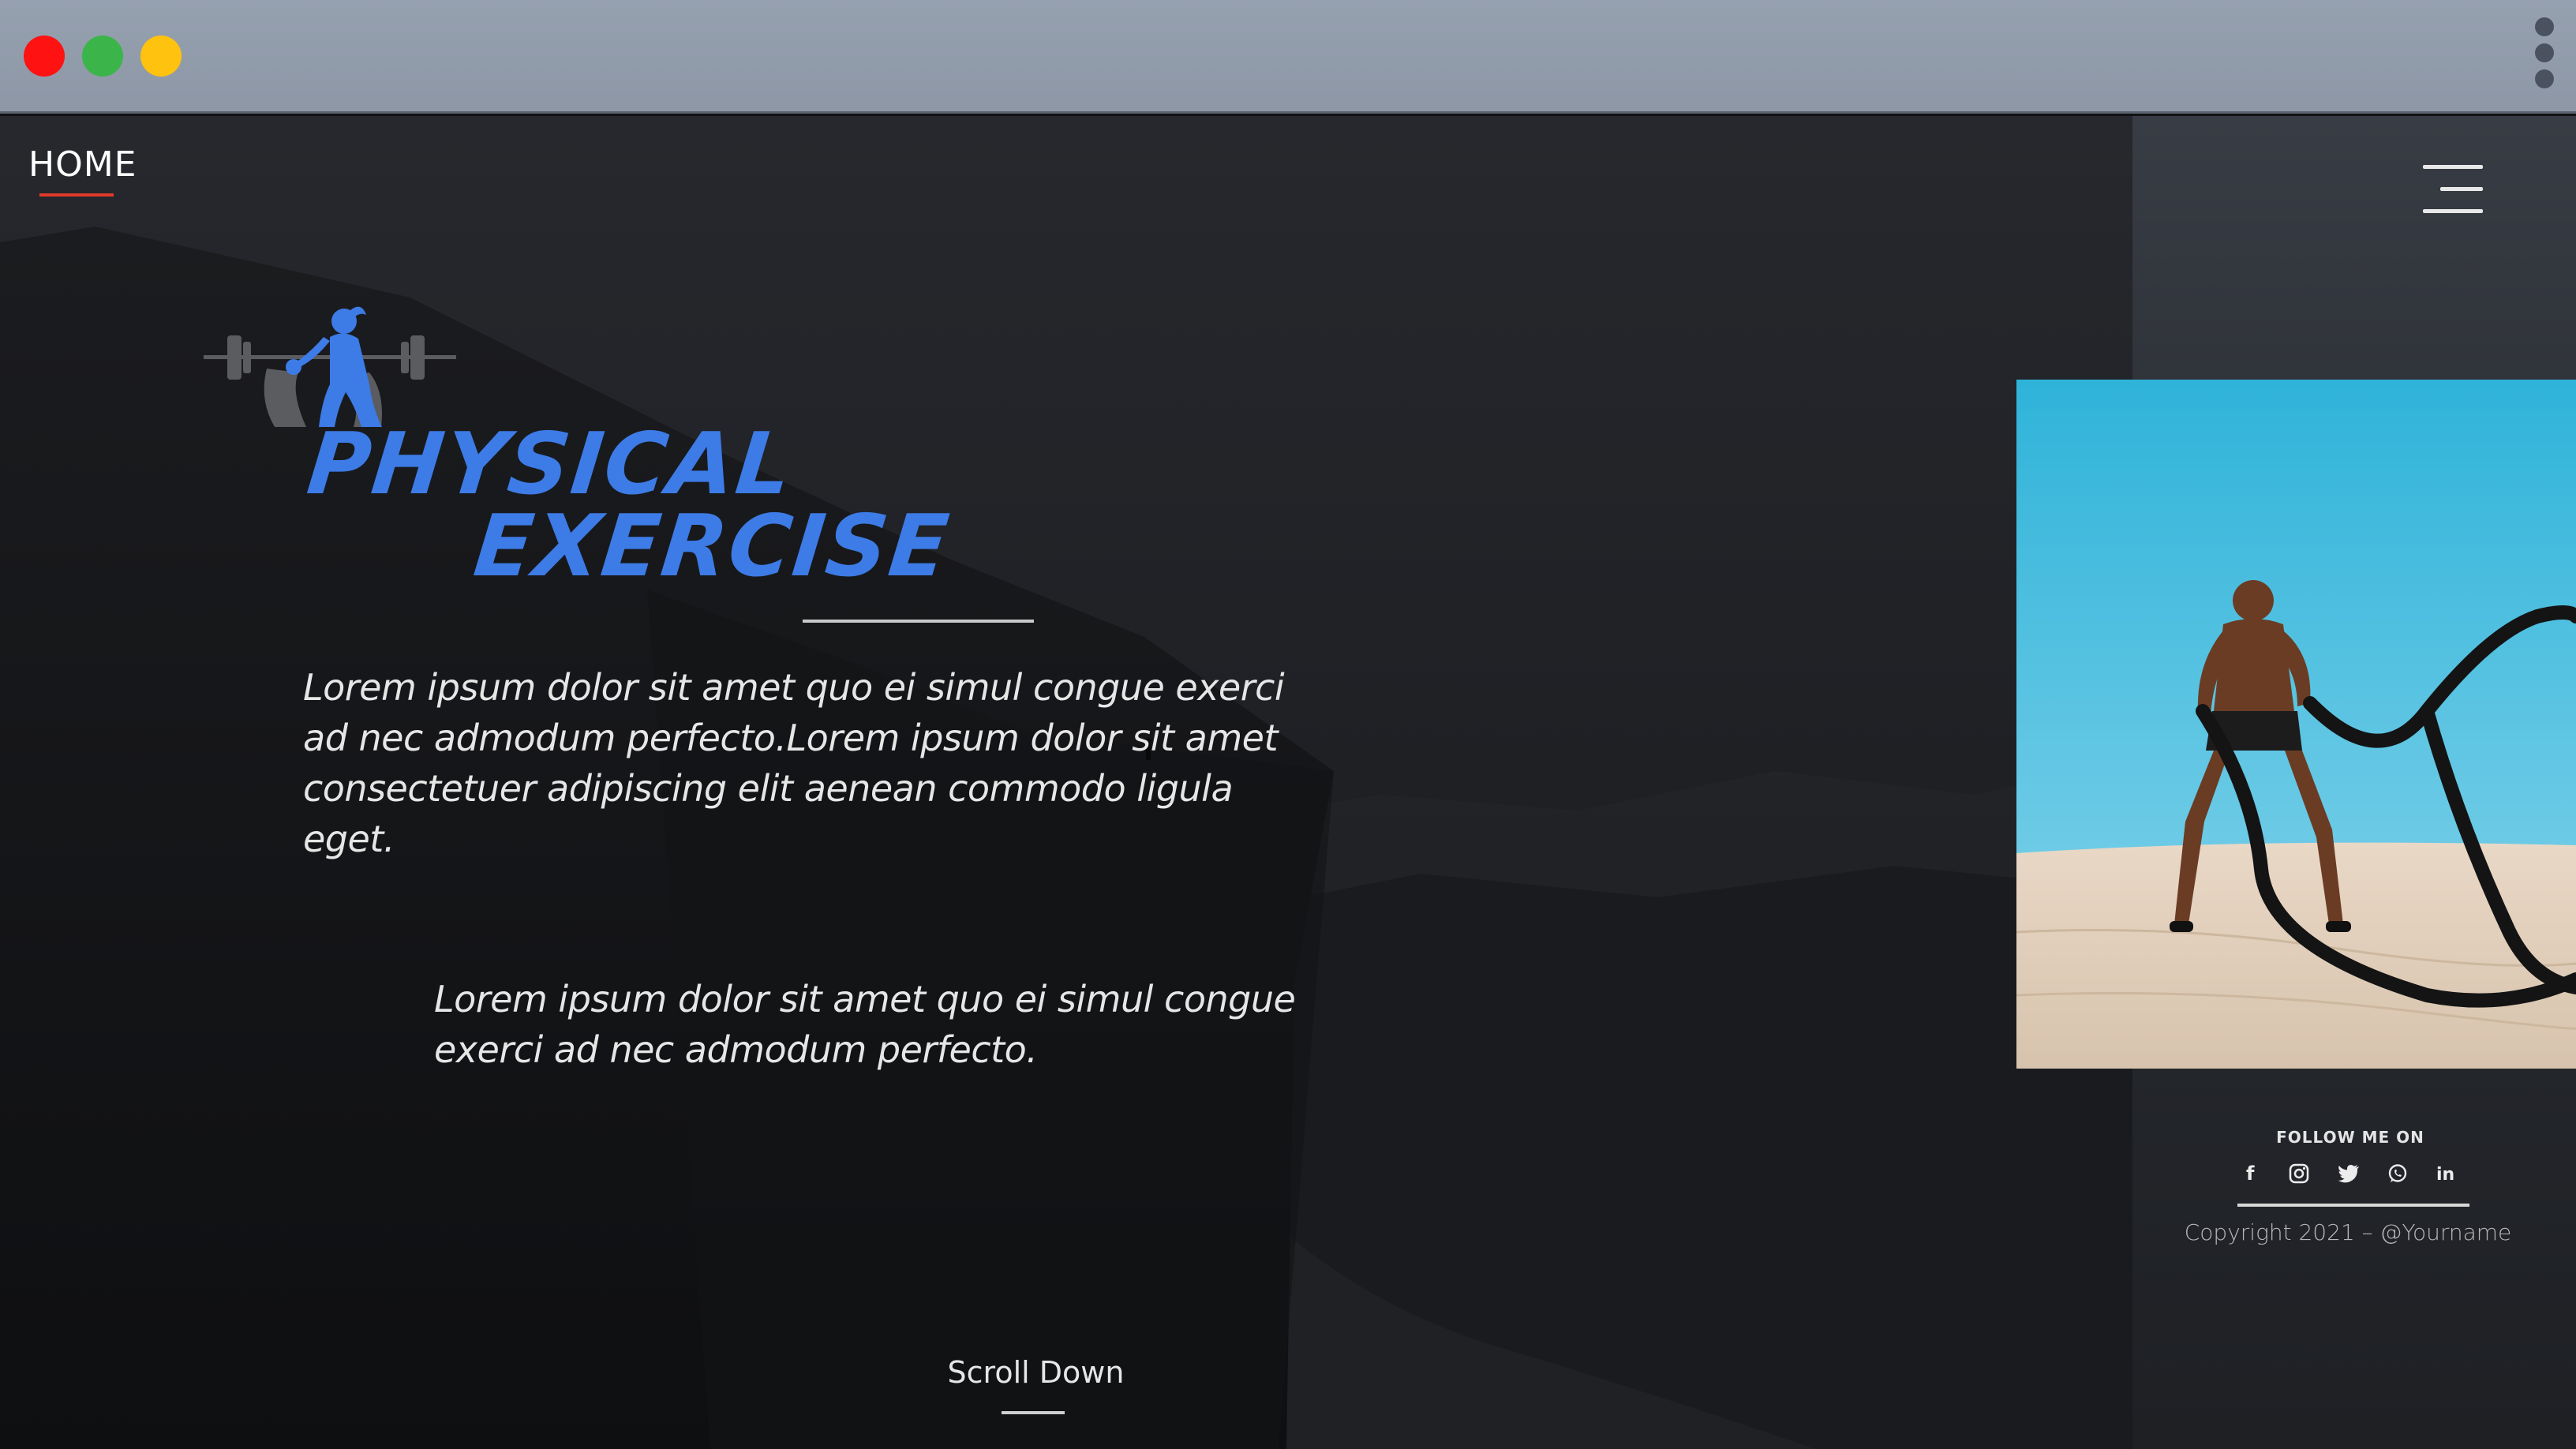  Describe the element at coordinates (330, 366) in the screenshot. I see `fitness-woman-barbell-icon` at that location.